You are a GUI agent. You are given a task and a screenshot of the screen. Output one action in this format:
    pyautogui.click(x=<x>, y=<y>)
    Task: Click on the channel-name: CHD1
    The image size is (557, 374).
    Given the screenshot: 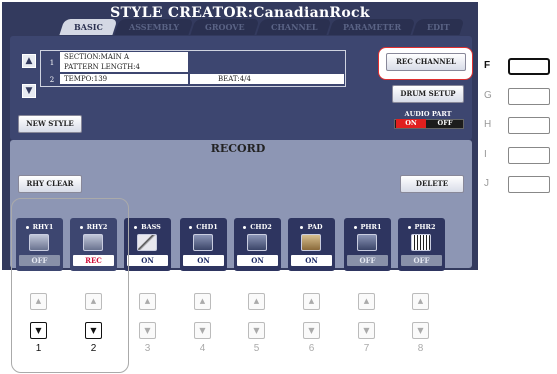 What is the action you would take?
    pyautogui.click(x=203, y=227)
    